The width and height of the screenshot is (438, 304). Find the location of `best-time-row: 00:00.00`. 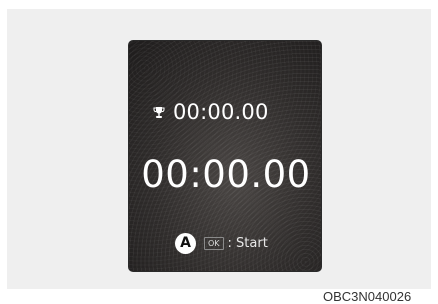

best-time-row: 00:00.00 is located at coordinates (211, 112).